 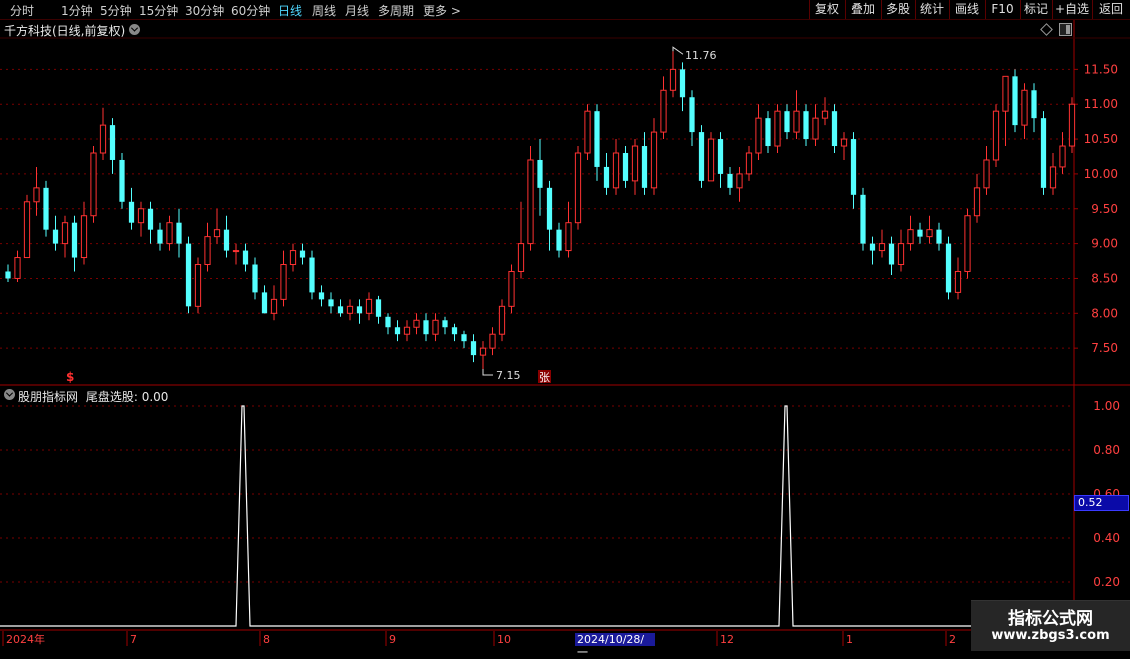 What do you see at coordinates (1106, 538) in the screenshot?
I see `indicator-tick-label: 0.40` at bounding box center [1106, 538].